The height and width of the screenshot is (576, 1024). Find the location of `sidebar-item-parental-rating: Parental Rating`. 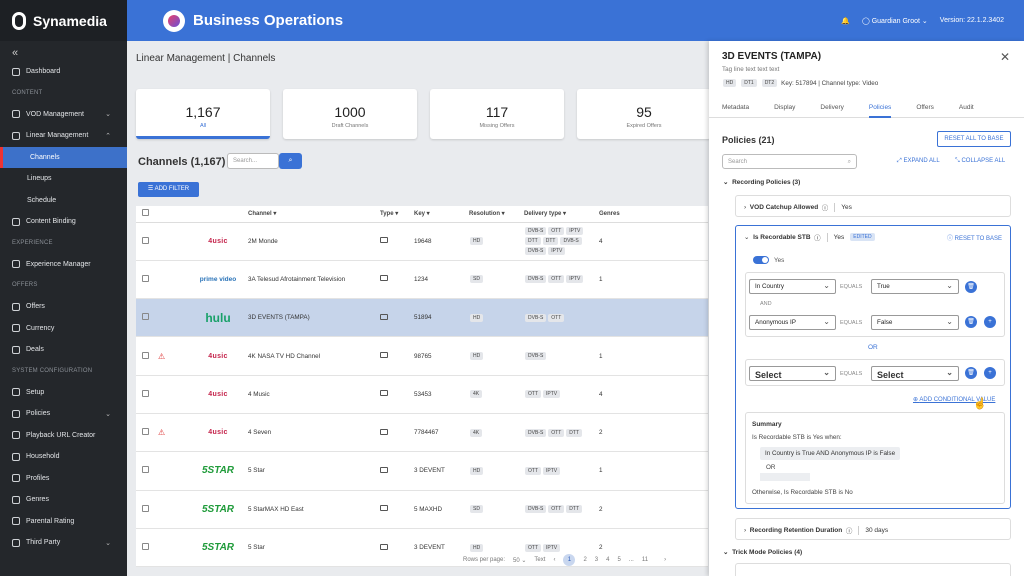

sidebar-item-parental-rating: Parental Rating is located at coordinates (63, 522).